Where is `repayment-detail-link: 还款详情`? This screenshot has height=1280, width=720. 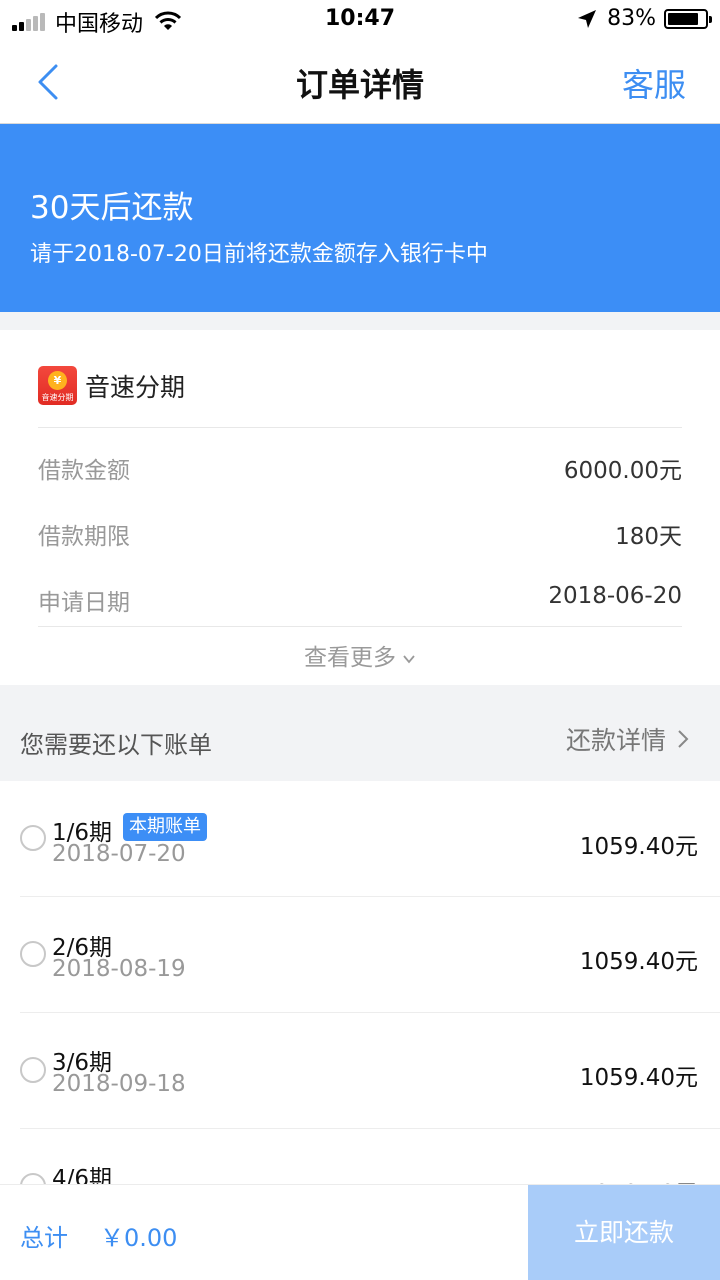
repayment-detail-link: 还款详情 is located at coordinates (628, 739).